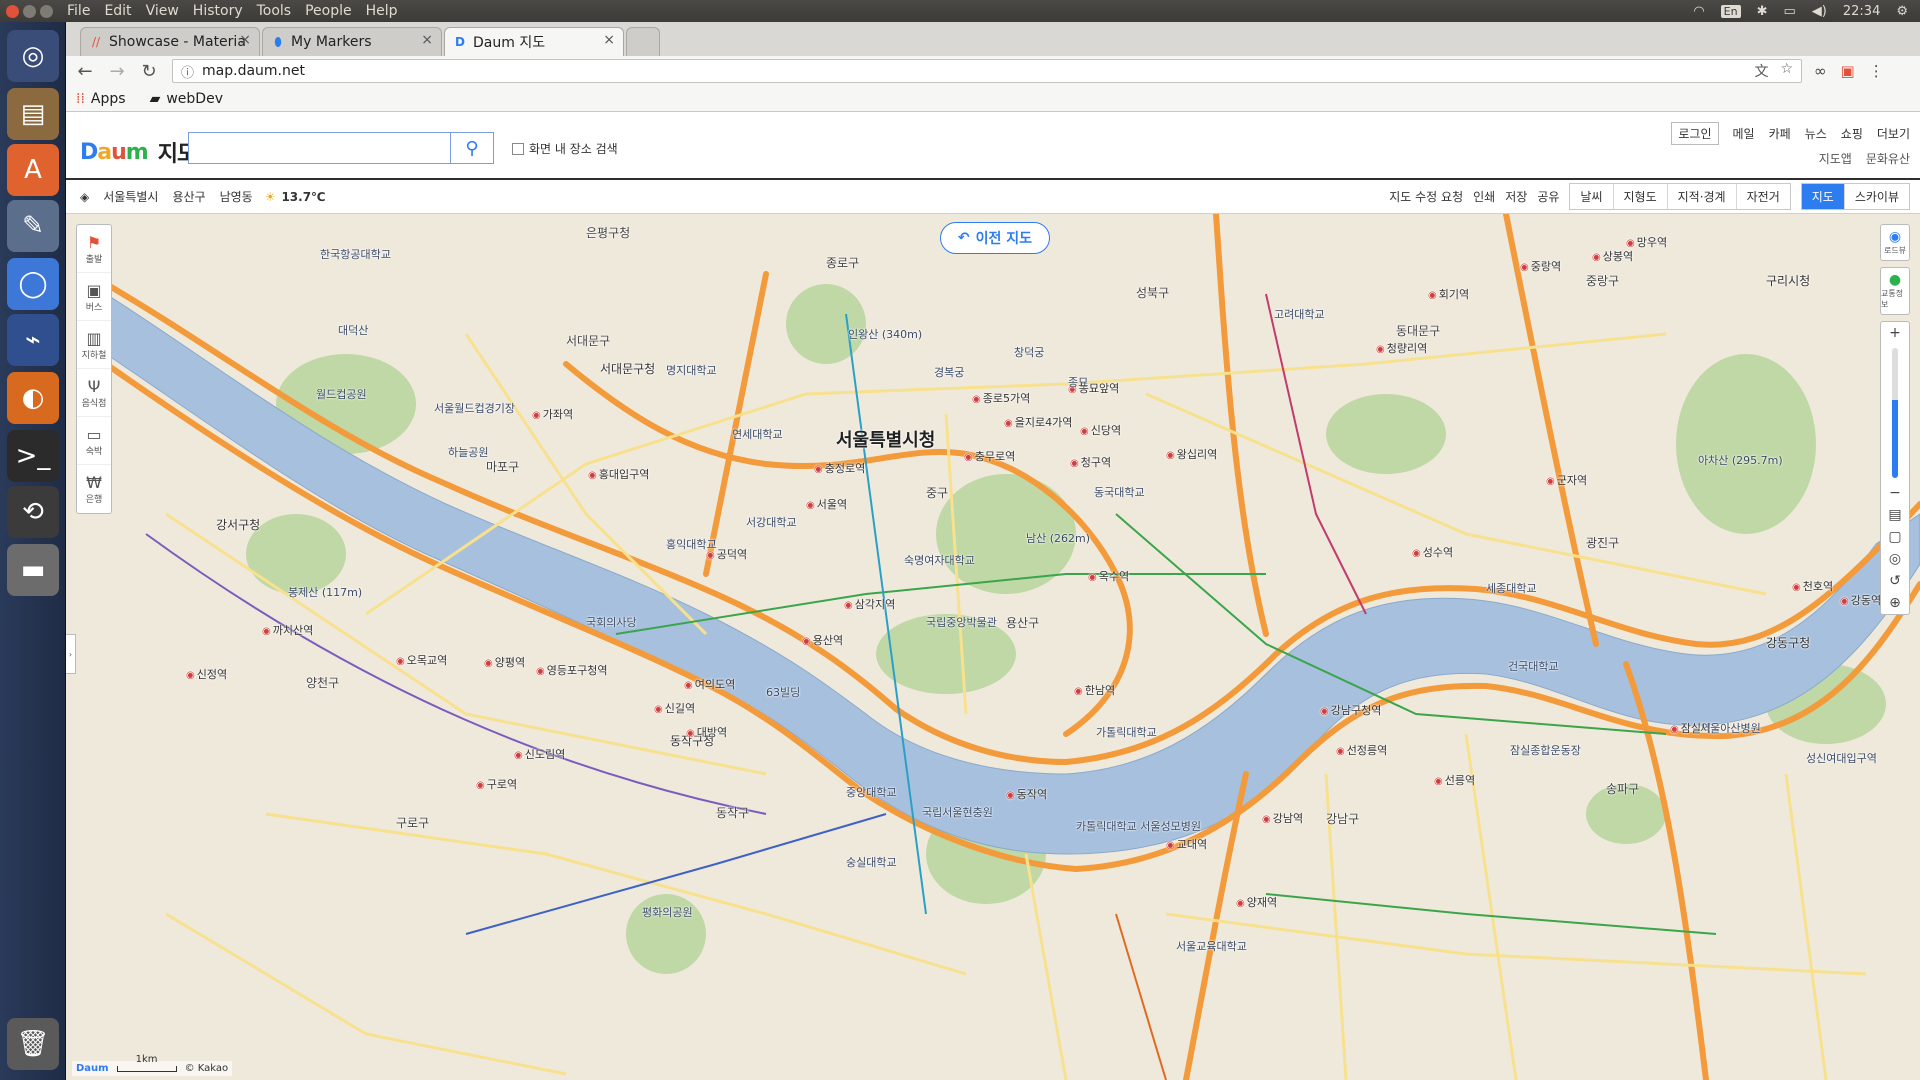 The height and width of the screenshot is (1080, 1920). Describe the element at coordinates (1820, 71) in the screenshot. I see `incognito-glasses-icon: ∞` at that location.